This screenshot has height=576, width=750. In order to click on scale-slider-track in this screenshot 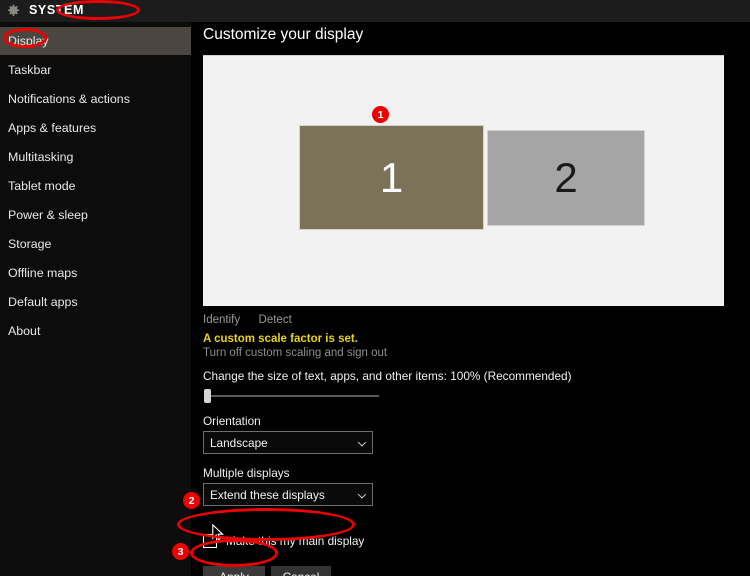, I will do `click(291, 396)`.